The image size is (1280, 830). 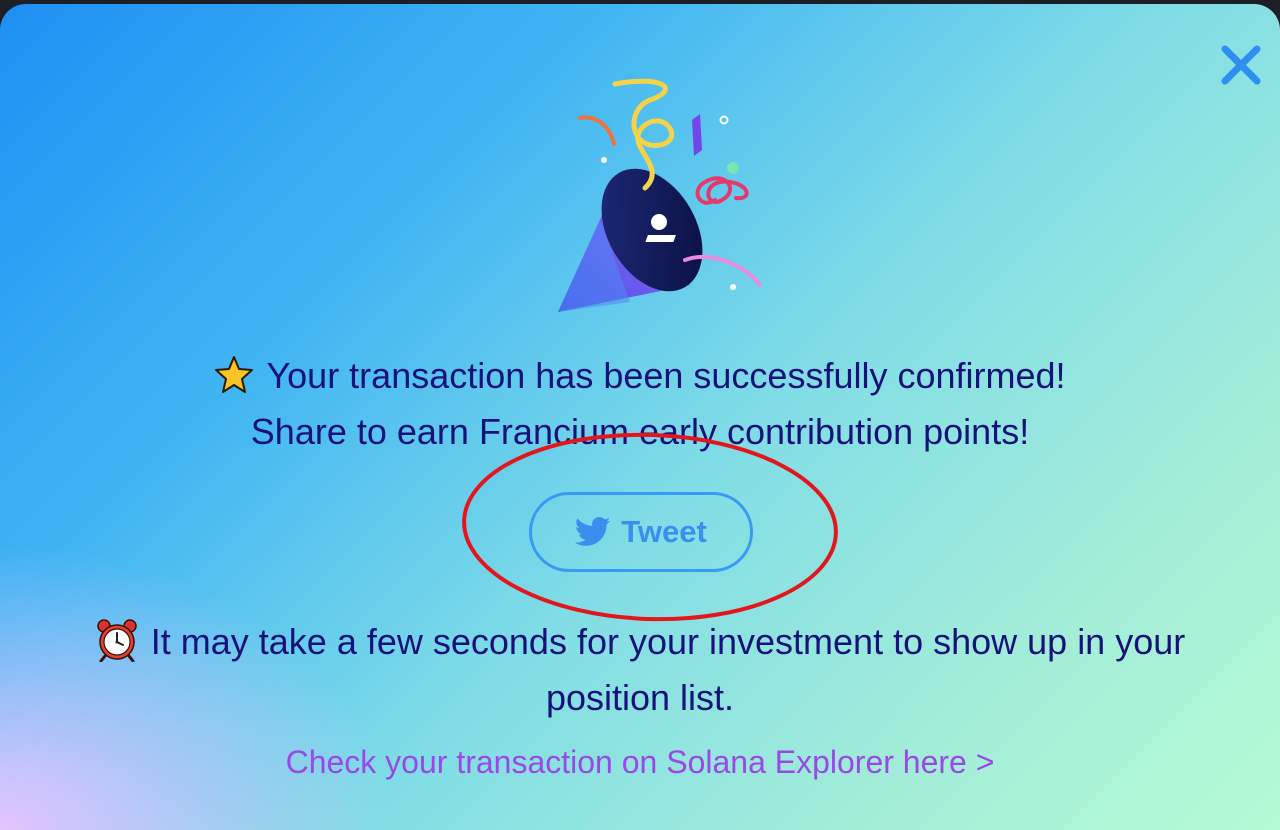 I want to click on party-popper-icon, so click(x=660, y=195).